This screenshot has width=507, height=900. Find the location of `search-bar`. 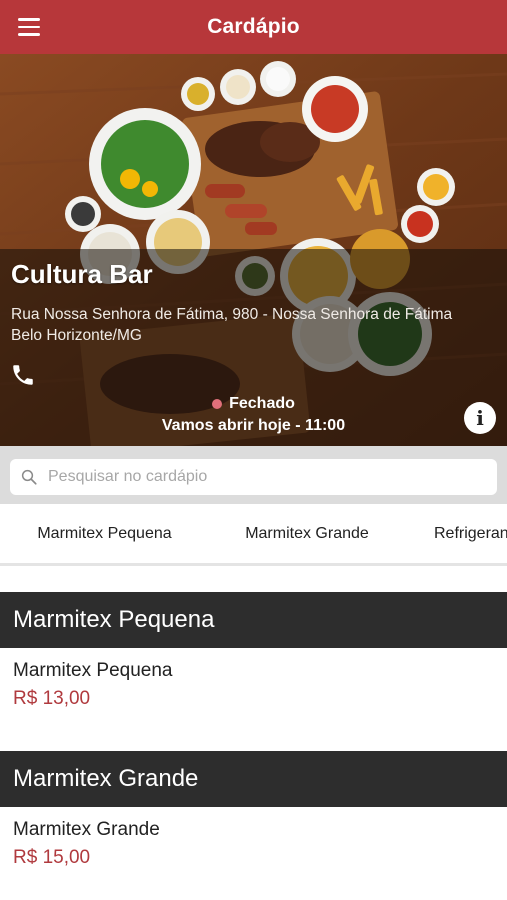

search-bar is located at coordinates (253, 475).